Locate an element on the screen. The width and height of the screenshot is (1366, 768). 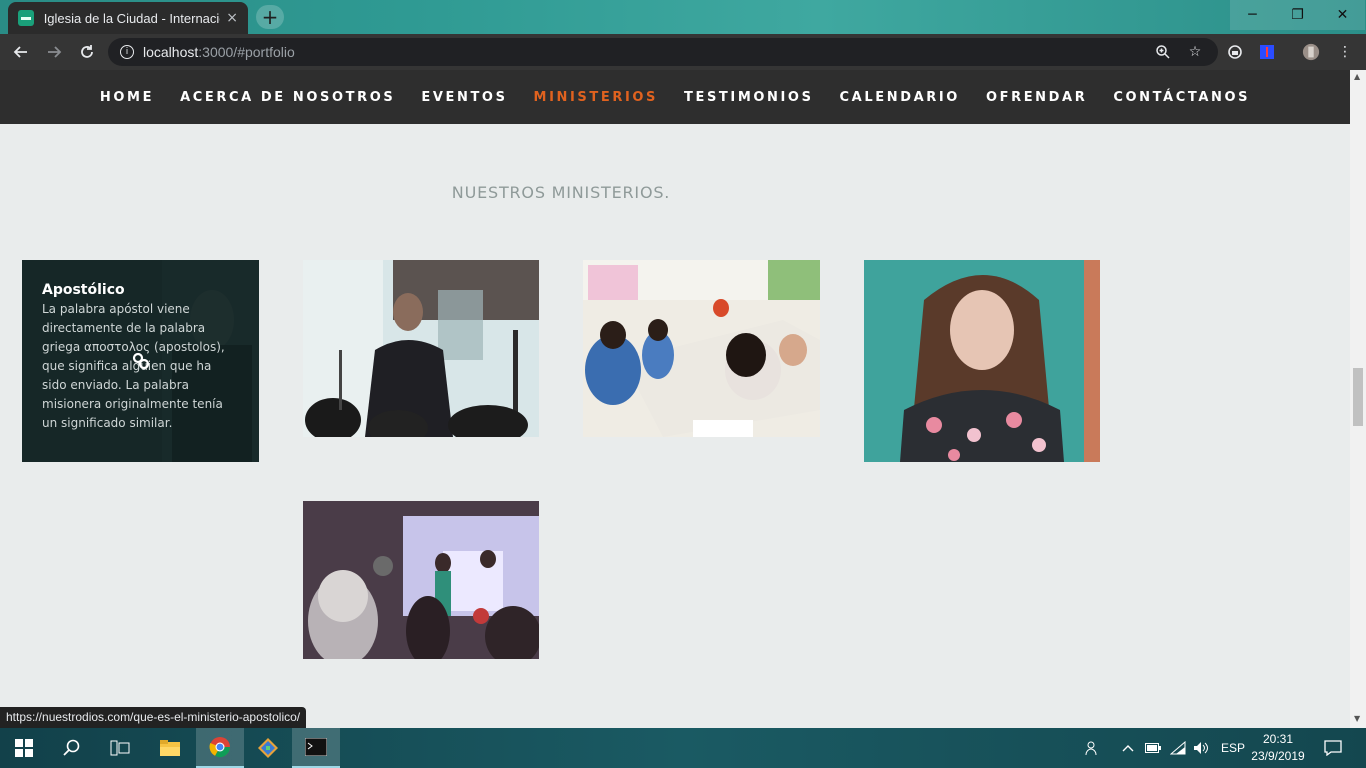
reload-icon is located at coordinates (87, 52).